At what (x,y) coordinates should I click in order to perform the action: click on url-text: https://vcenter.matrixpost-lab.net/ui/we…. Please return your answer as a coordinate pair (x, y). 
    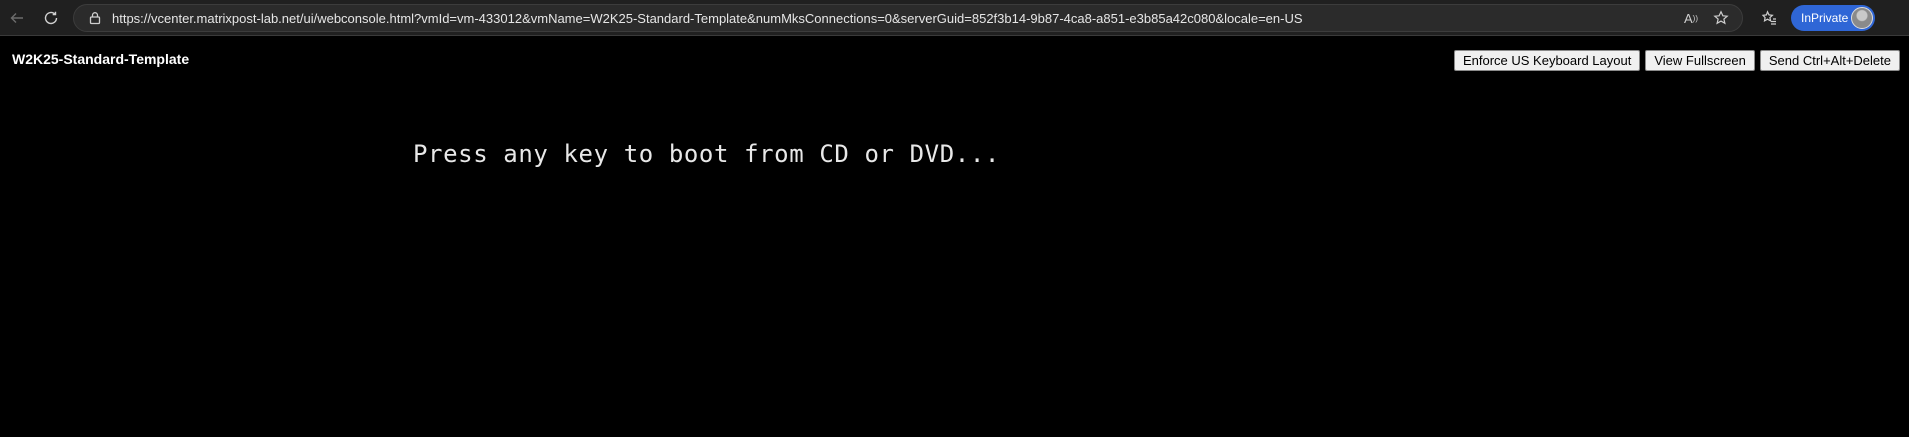
    Looking at the image, I should click on (895, 18).